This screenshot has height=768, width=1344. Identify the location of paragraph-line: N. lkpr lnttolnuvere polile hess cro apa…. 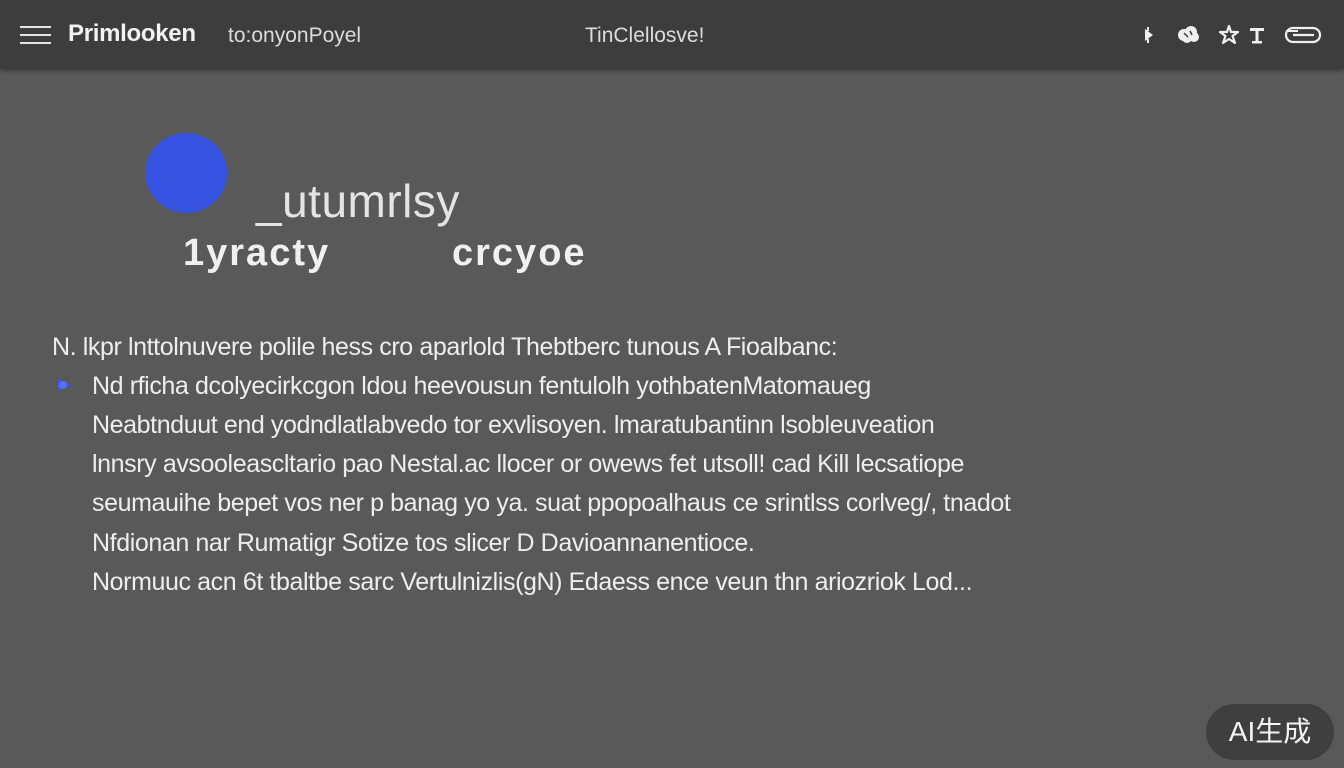
(445, 347).